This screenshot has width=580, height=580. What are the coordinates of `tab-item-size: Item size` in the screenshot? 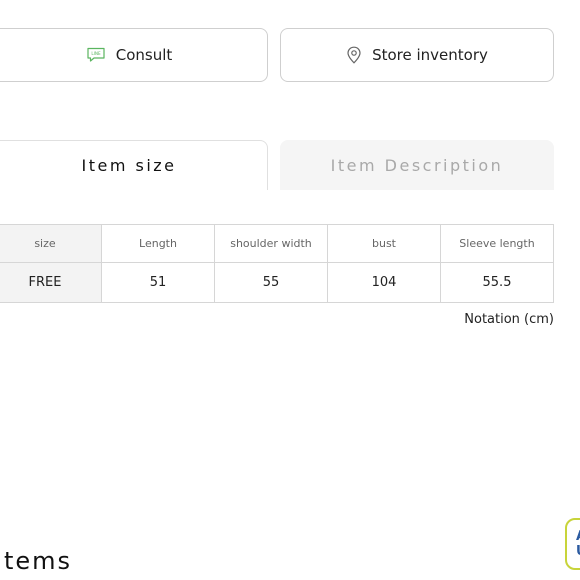 It's located at (134, 165).